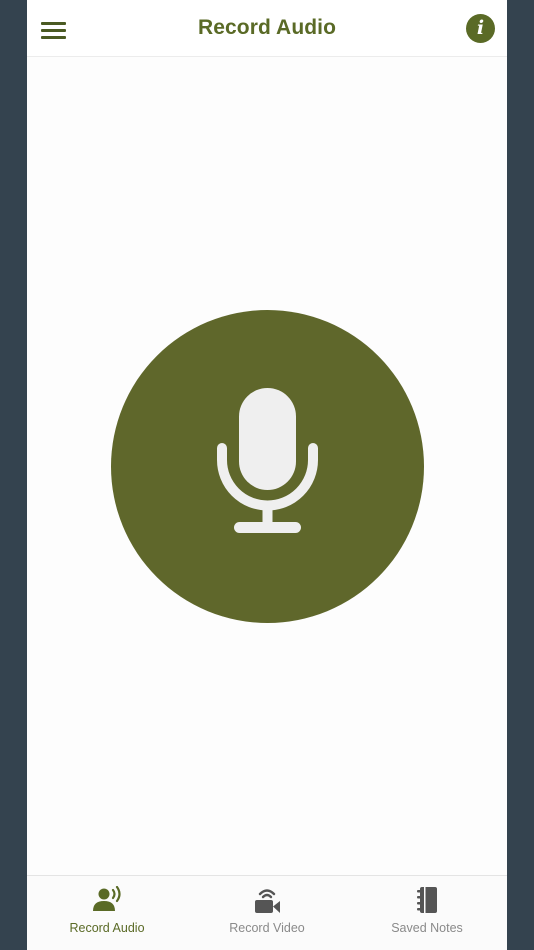 The height and width of the screenshot is (950, 534). I want to click on tab-record-audio: Record Audio, so click(107, 913).